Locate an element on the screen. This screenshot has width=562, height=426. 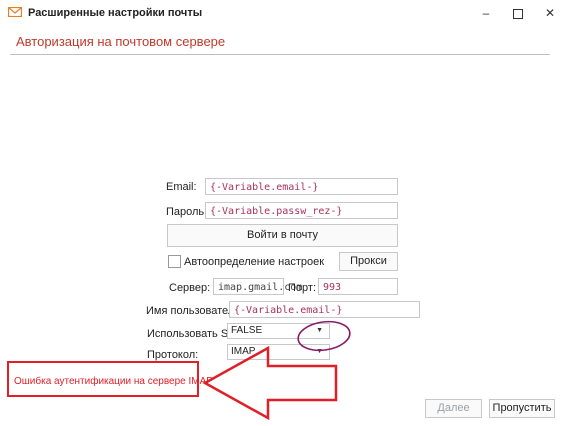
error-message: Ошибка аутентификации на сервере IMAP is located at coordinates (113, 381).